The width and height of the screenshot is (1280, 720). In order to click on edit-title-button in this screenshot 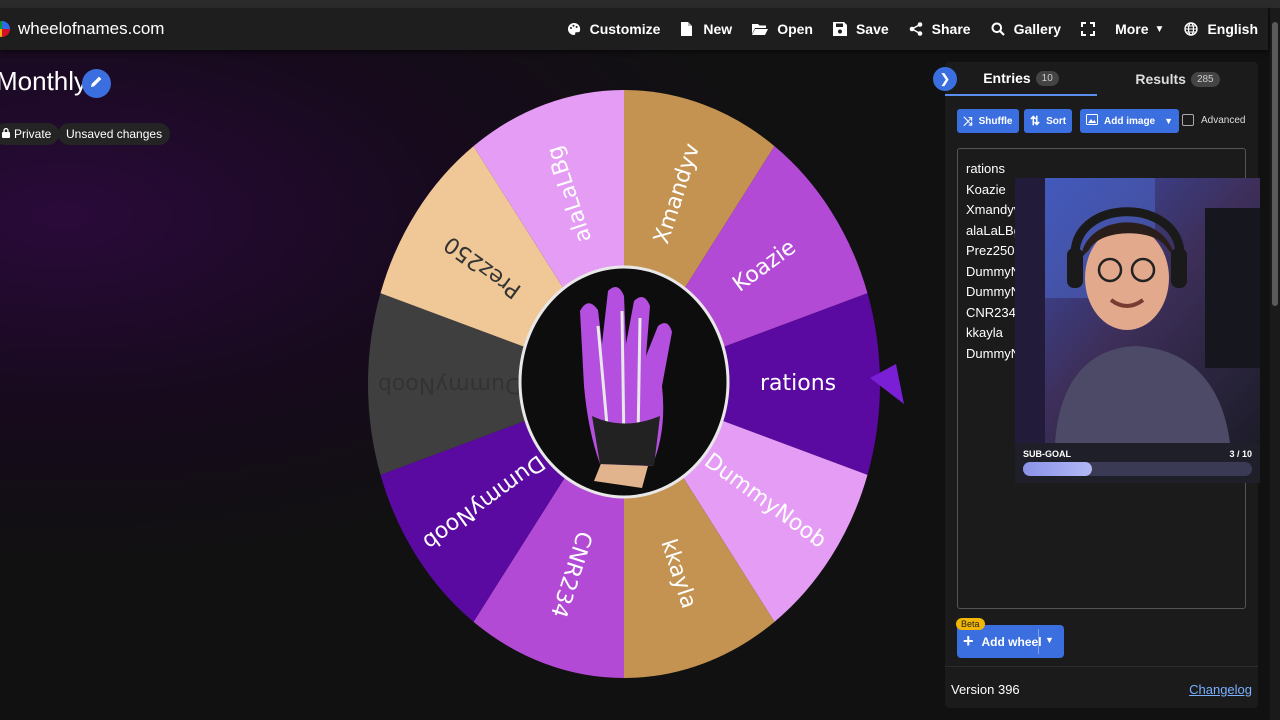, I will do `click(96, 83)`.